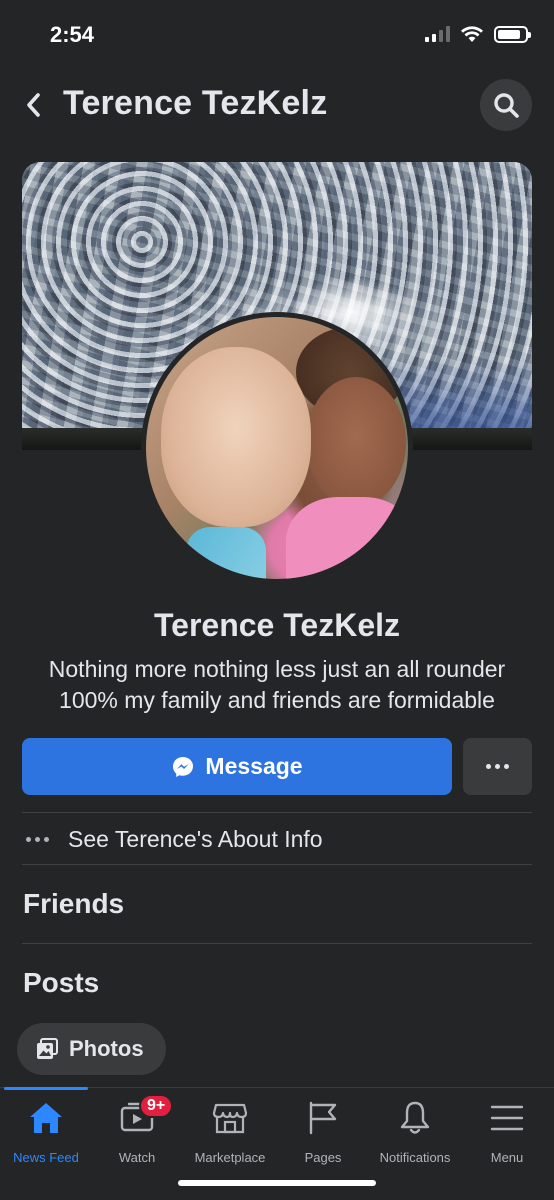  Describe the element at coordinates (137, 1157) in the screenshot. I see `nav-label: Watch` at that location.